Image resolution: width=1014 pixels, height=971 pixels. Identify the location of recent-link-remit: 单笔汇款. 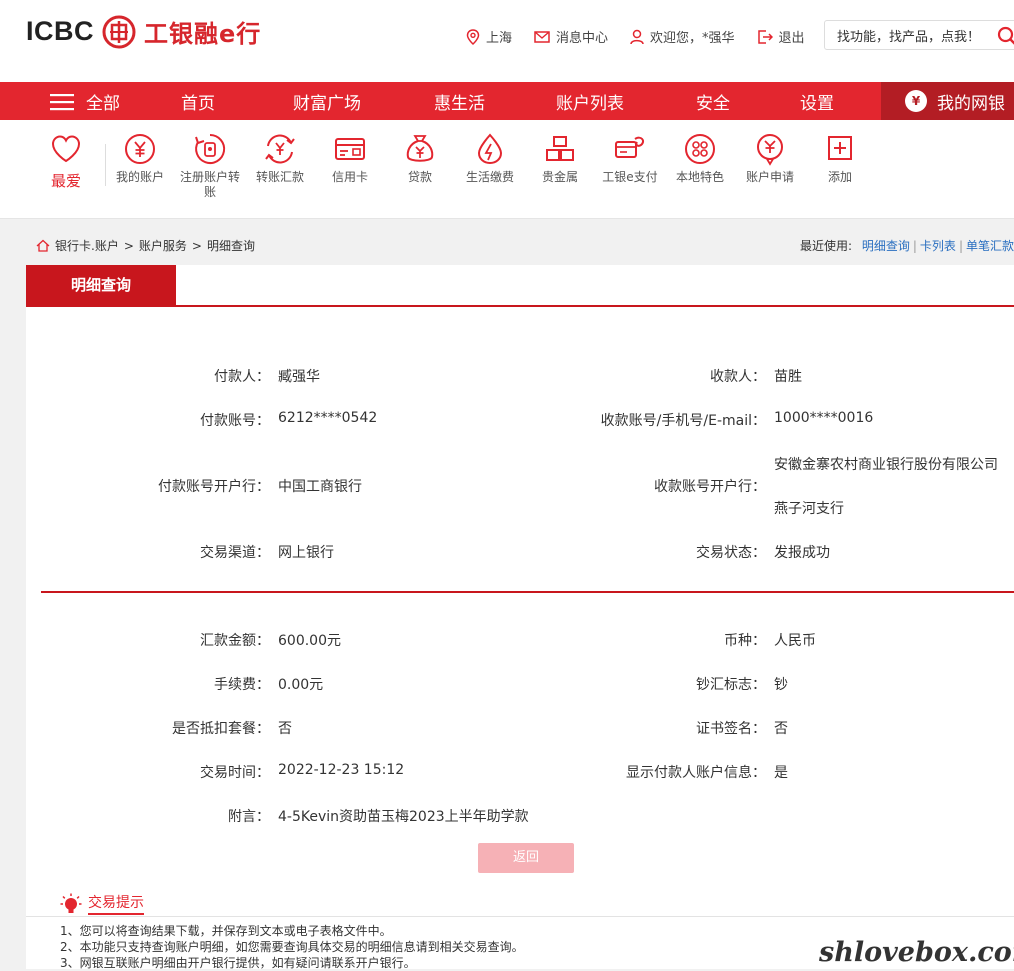
(990, 246).